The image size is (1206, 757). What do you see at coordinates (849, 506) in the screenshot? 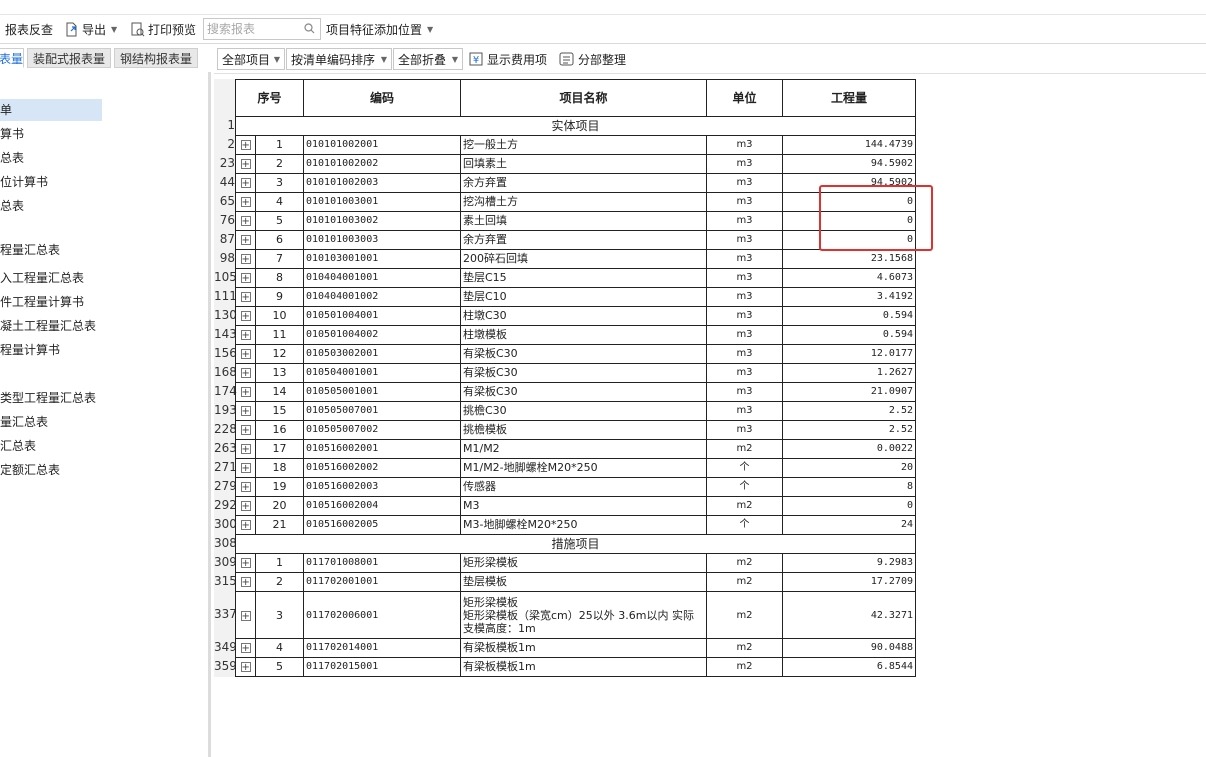
I see `cell-qty: 0` at bounding box center [849, 506].